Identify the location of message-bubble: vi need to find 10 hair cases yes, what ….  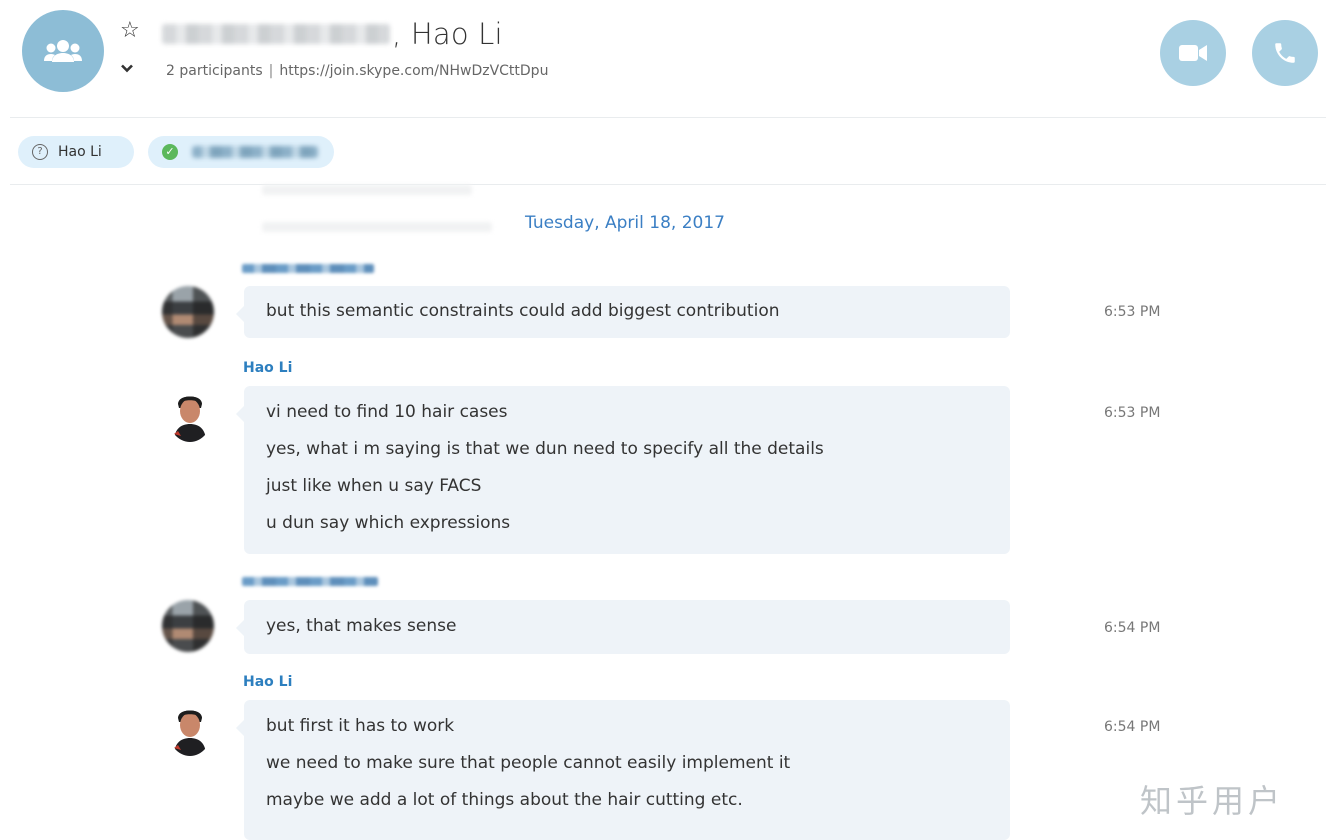
(623, 470).